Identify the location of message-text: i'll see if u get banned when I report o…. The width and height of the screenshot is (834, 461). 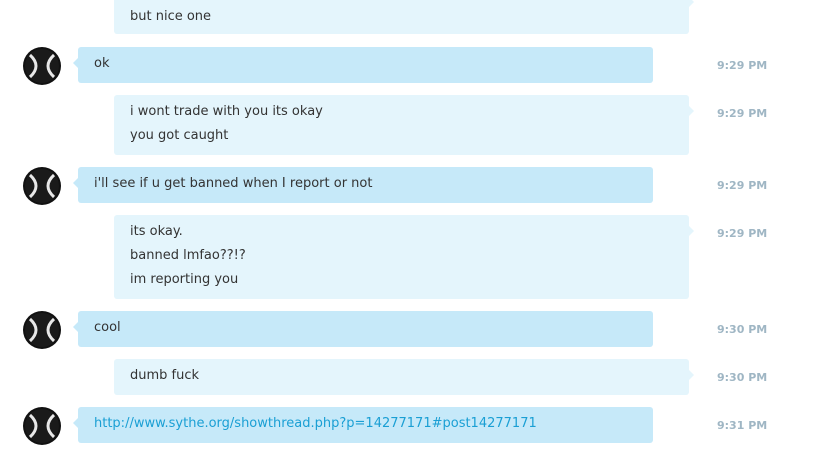
(233, 183).